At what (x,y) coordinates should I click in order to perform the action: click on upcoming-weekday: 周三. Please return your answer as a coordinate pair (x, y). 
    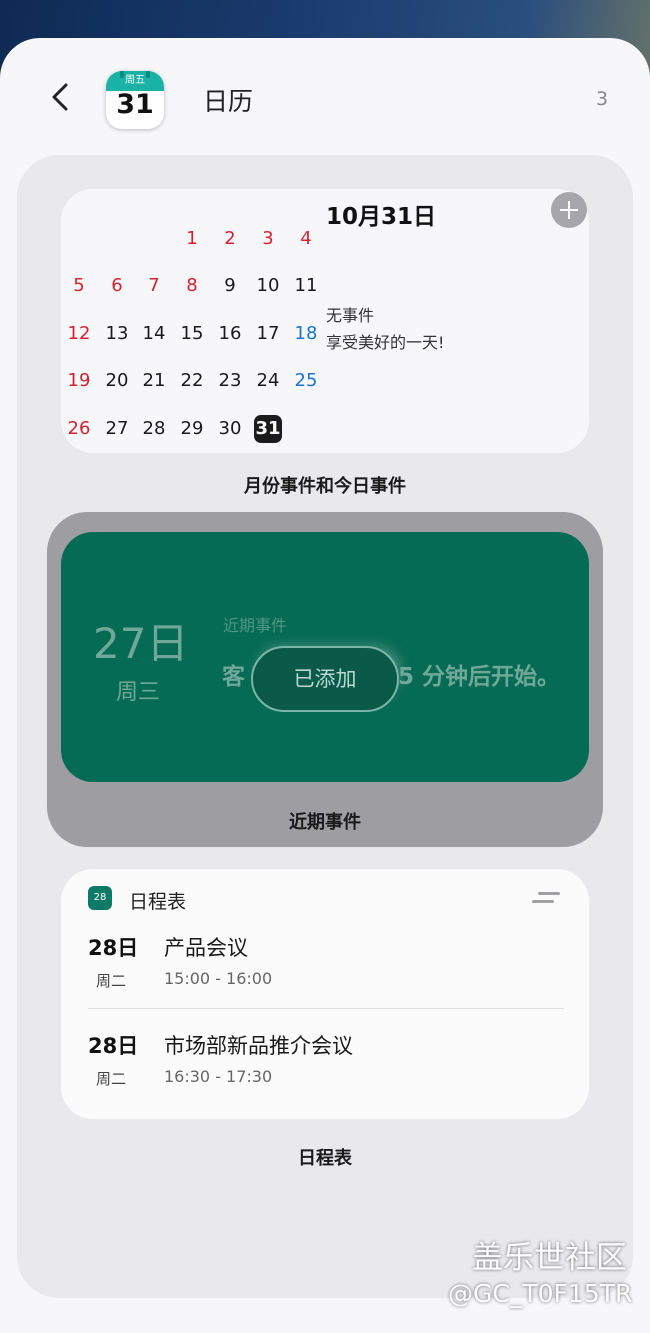
    Looking at the image, I should click on (138, 692).